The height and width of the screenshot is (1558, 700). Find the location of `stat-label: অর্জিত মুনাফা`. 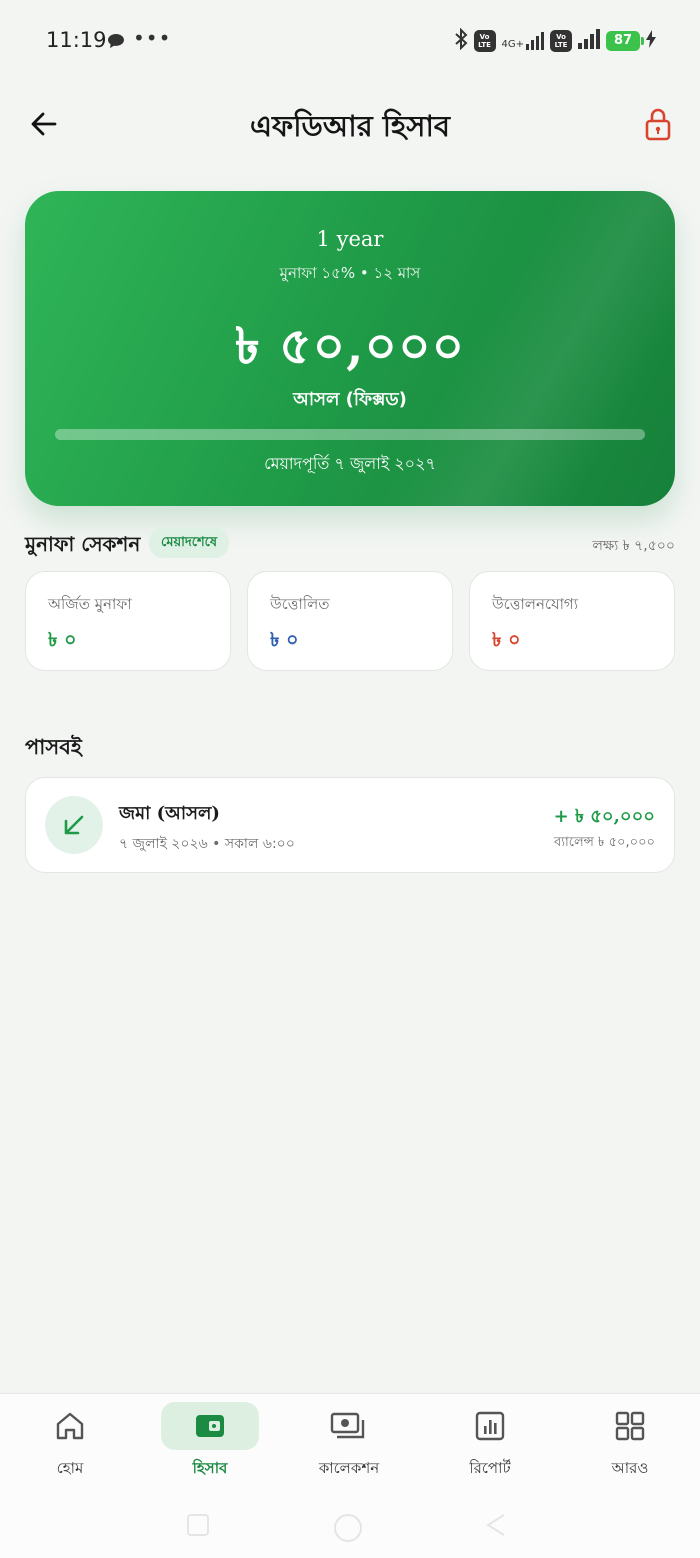

stat-label: অর্জিত মুনাফা is located at coordinates (90, 604).